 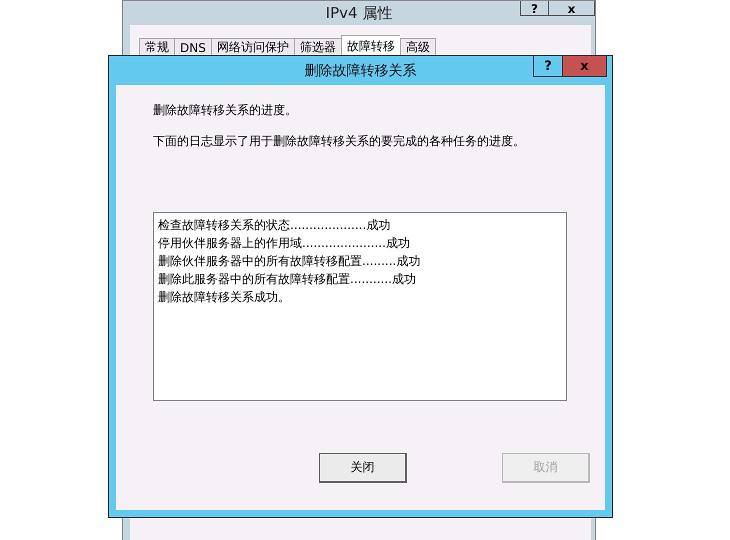 I want to click on log-line: 检查故障转移关系的状态....................成功, so click(x=275, y=225).